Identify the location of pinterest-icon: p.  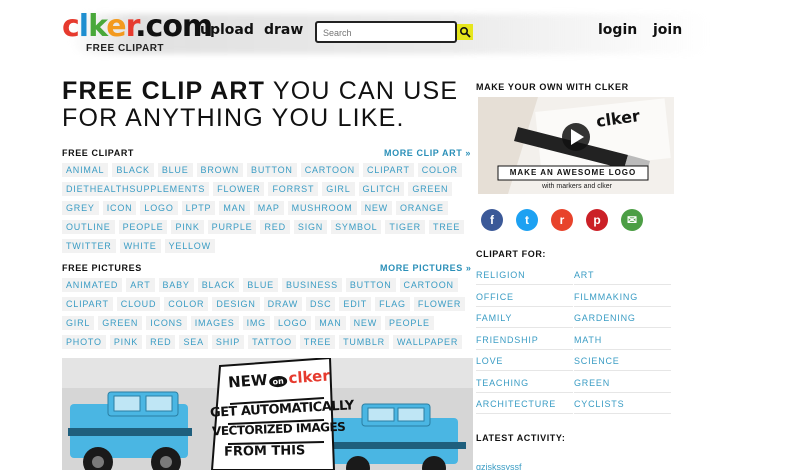
(597, 220).